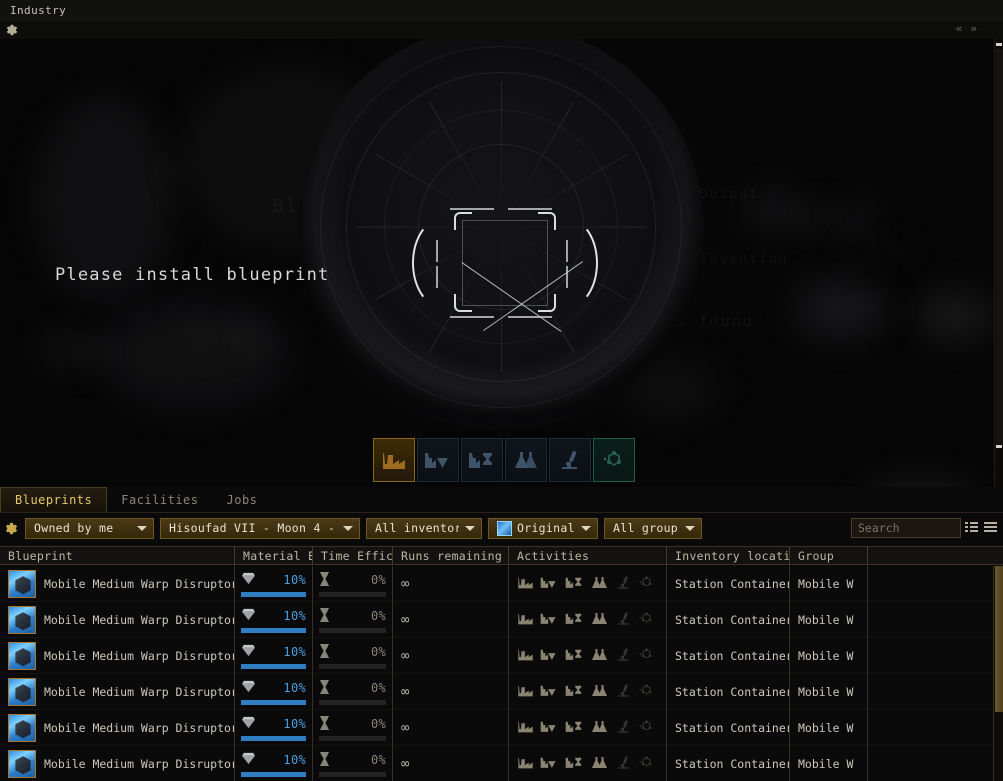  What do you see at coordinates (253, 528) in the screenshot?
I see `location-filter-value: Hisoufad VII - Moon 4 - Carthum Co` at bounding box center [253, 528].